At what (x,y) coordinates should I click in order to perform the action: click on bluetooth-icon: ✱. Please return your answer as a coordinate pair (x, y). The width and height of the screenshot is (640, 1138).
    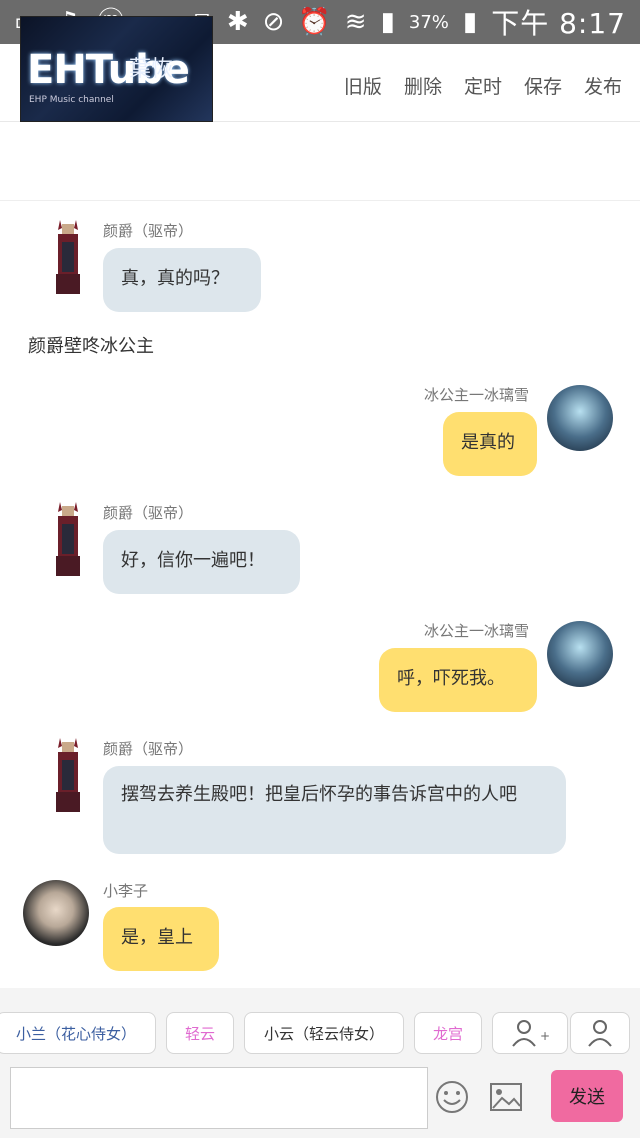
    Looking at the image, I should click on (237, 22).